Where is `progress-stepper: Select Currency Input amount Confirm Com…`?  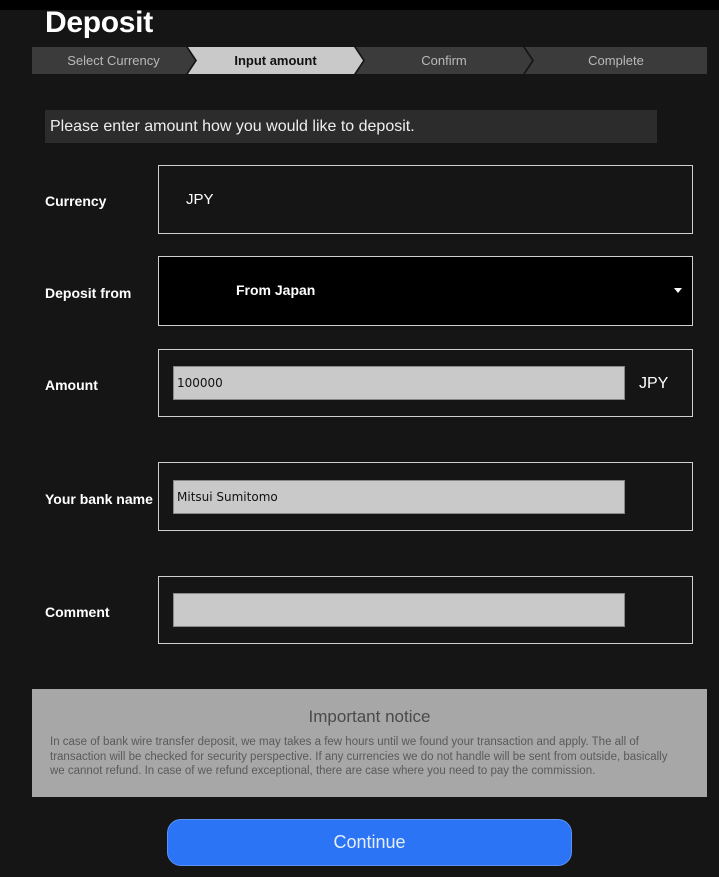 progress-stepper: Select Currency Input amount Confirm Com… is located at coordinates (369, 60).